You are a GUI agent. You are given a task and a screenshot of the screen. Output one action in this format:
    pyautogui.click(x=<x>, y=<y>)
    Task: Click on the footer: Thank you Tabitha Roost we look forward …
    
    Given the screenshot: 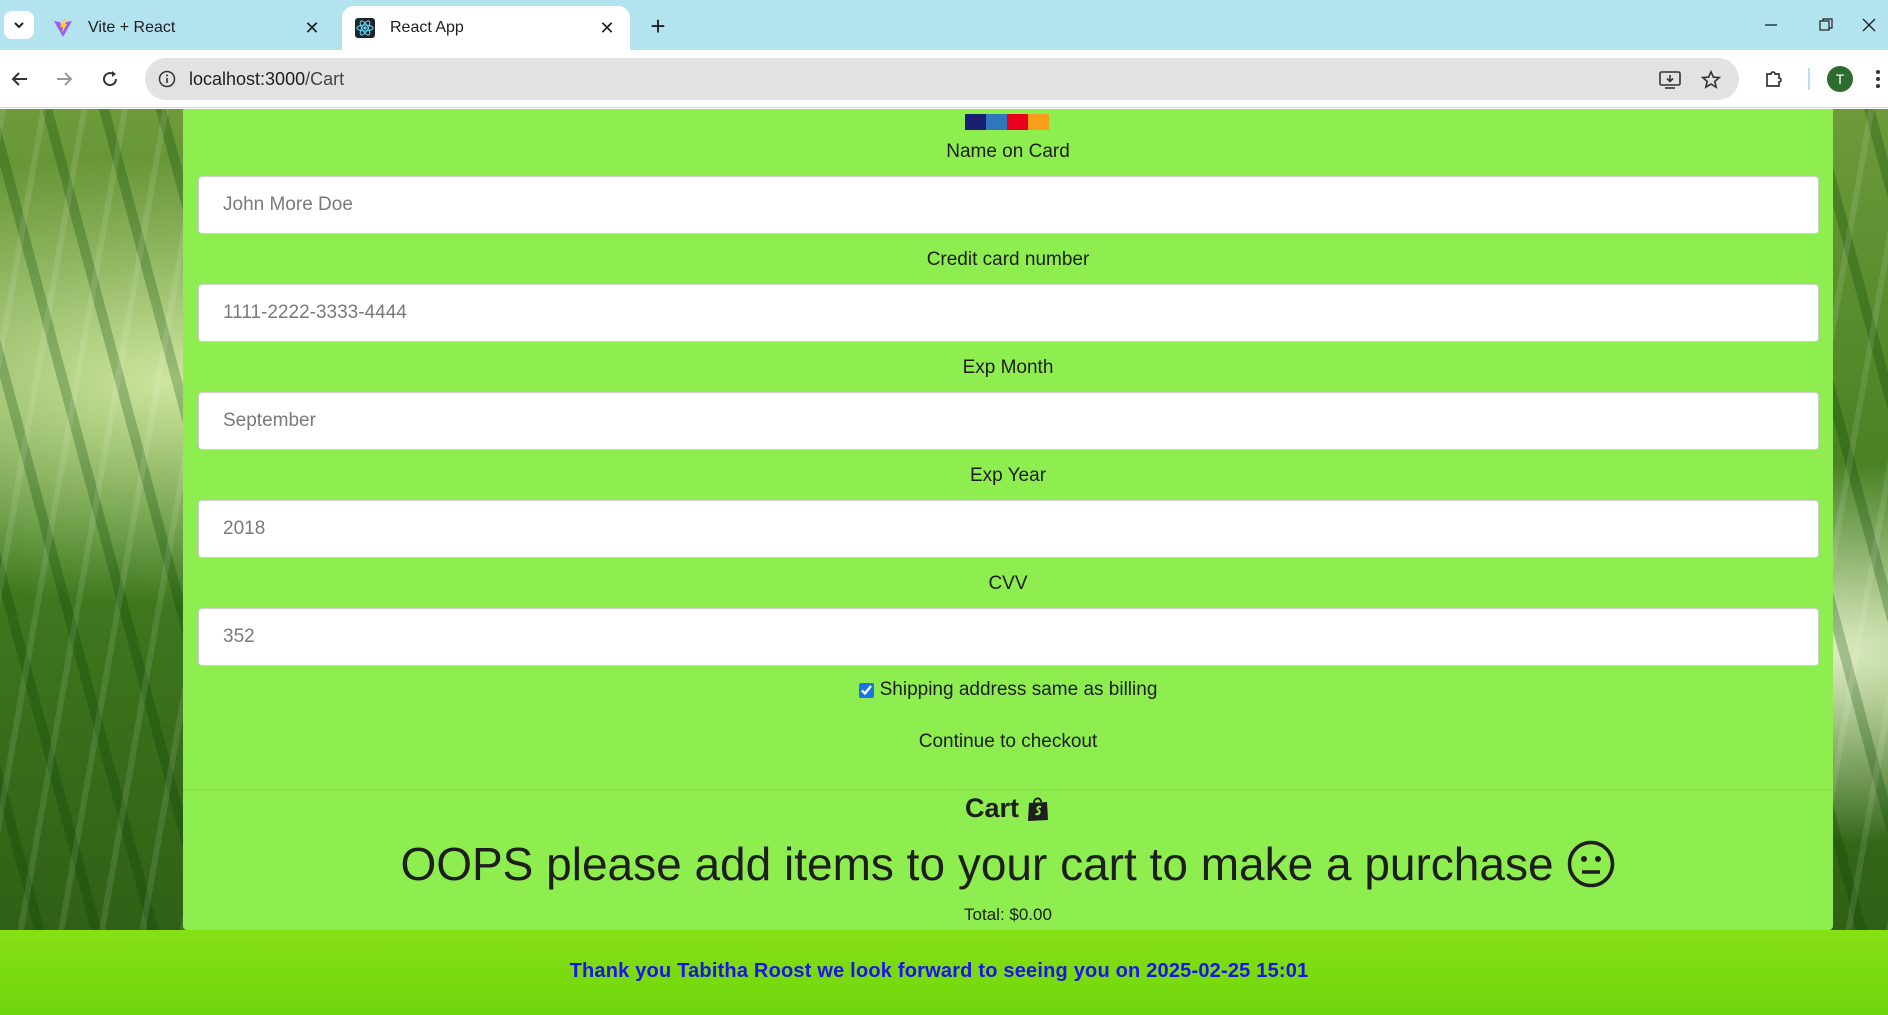 What is the action you would take?
    pyautogui.click(x=944, y=972)
    